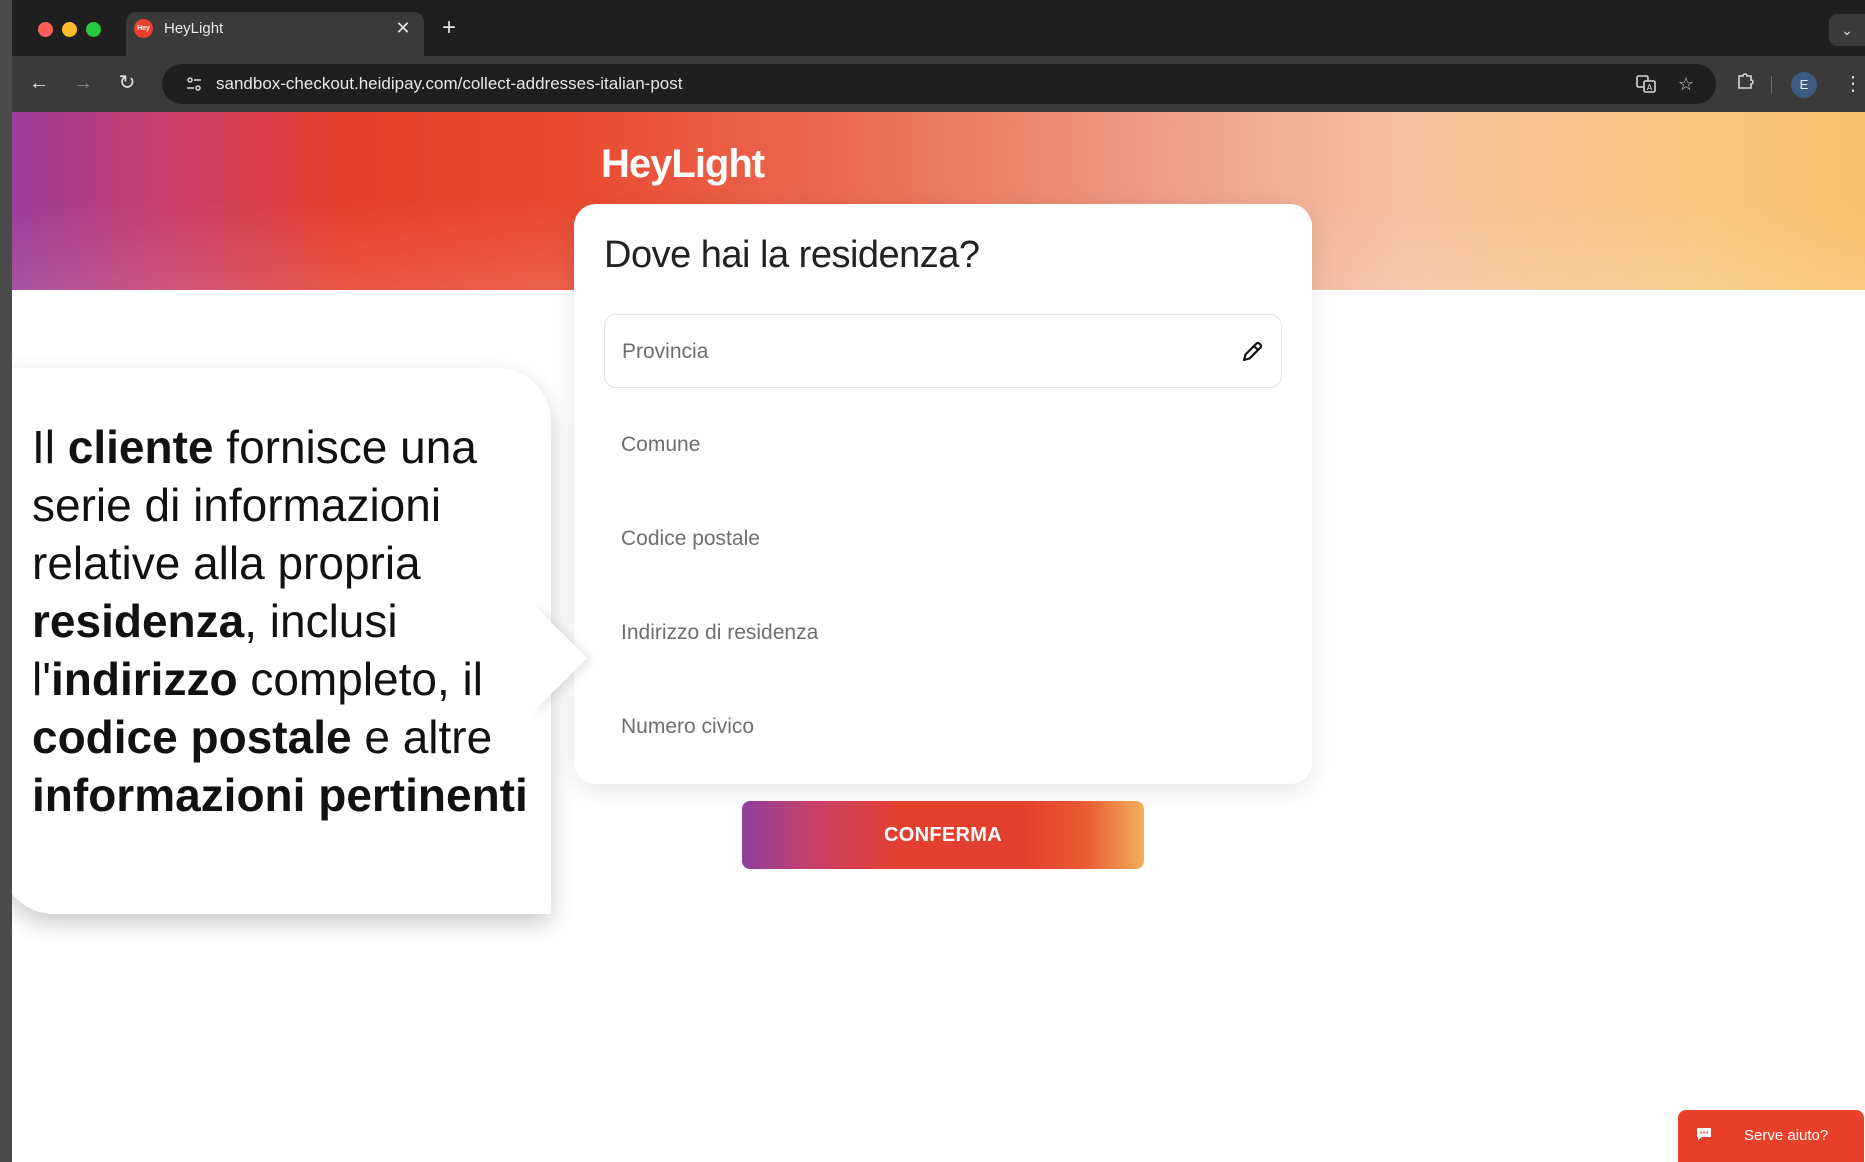 The image size is (1865, 1162). Describe the element at coordinates (93, 29) in the screenshot. I see `maximize-window-button` at that location.